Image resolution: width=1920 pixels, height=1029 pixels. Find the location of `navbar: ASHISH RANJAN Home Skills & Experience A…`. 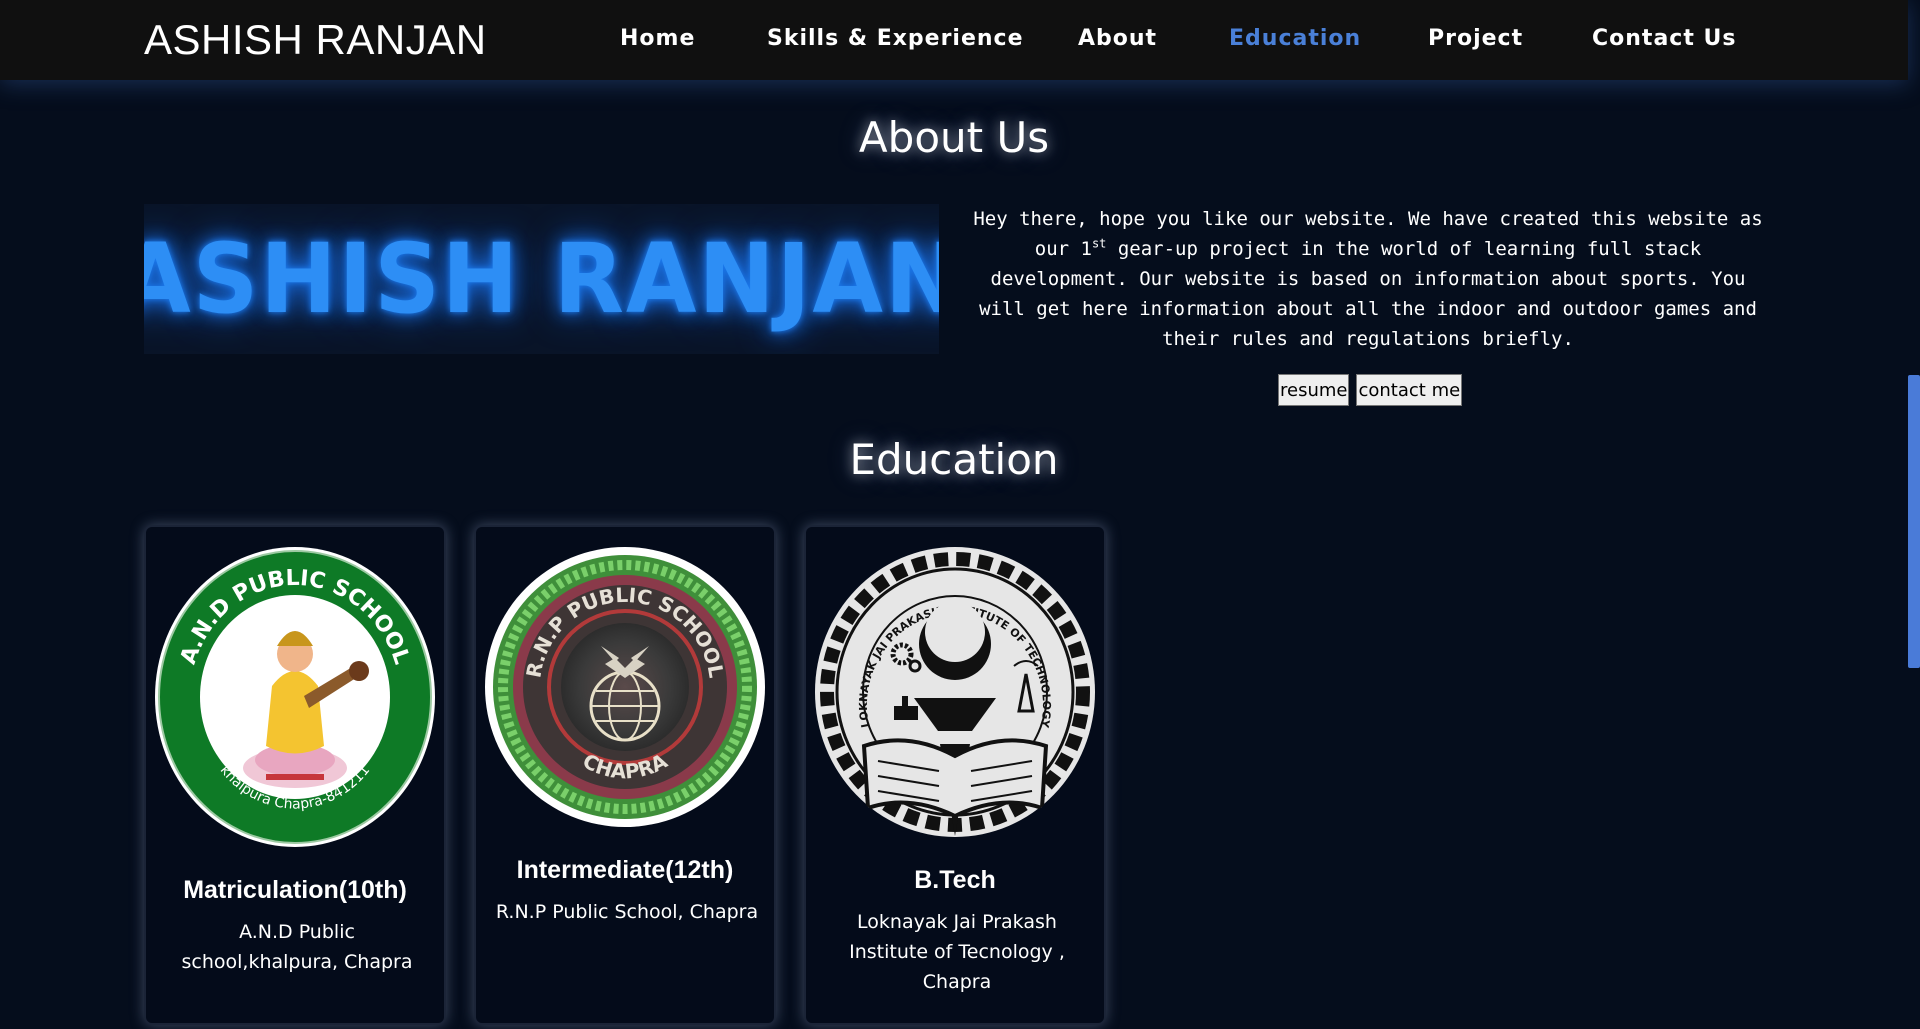

navbar: ASHISH RANJAN Home Skills & Experience A… is located at coordinates (954, 40).